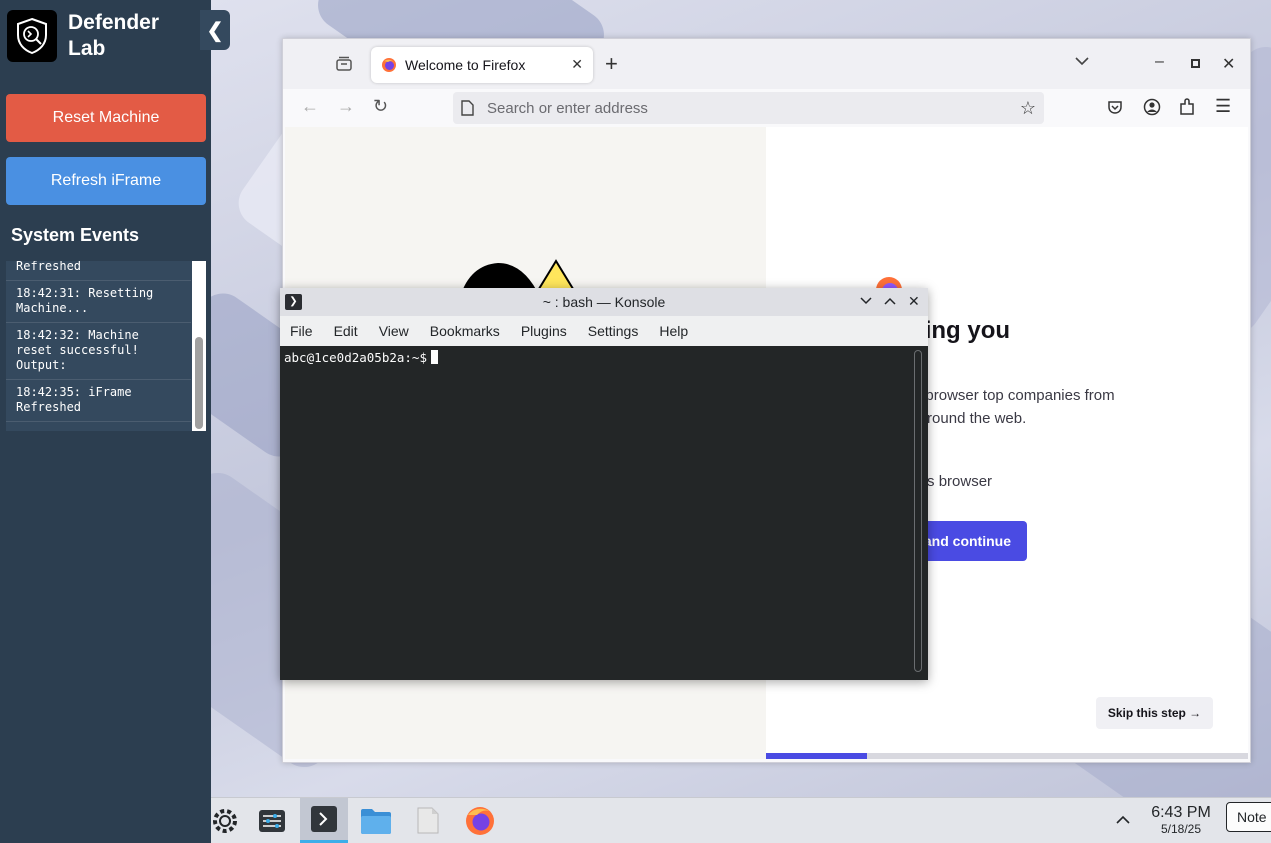  Describe the element at coordinates (344, 64) in the screenshot. I see `tab-overview-icon` at that location.